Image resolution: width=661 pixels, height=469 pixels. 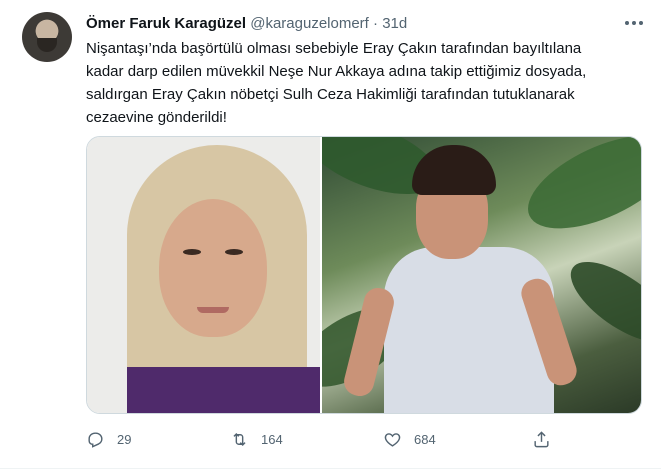 What do you see at coordinates (47, 37) in the screenshot?
I see `avatar` at bounding box center [47, 37].